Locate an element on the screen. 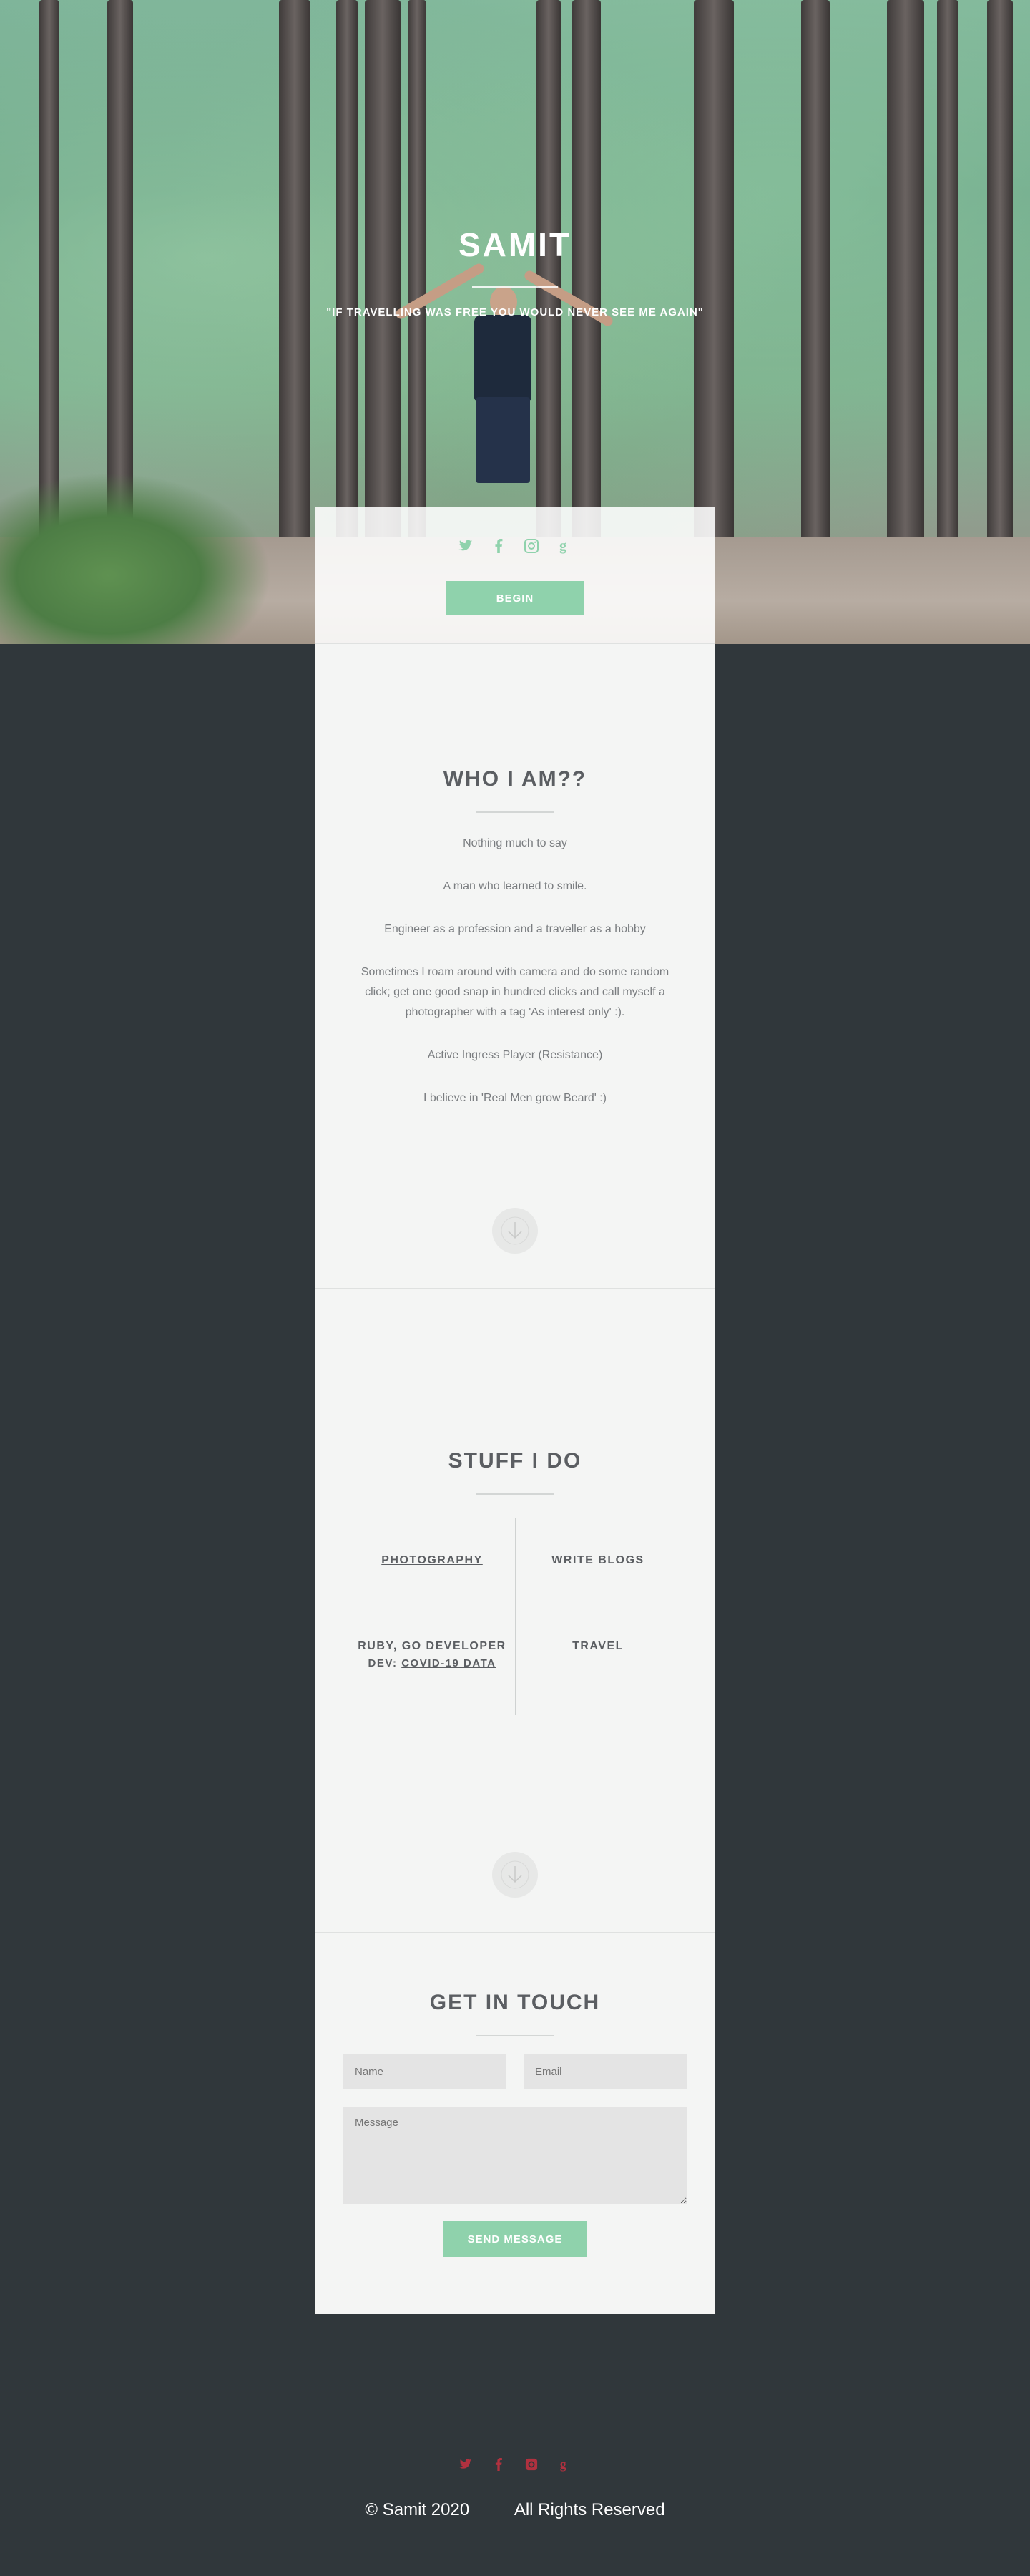 The height and width of the screenshot is (2576, 1030). about-line: I believe in 'Real Men grow Beard' :) is located at coordinates (515, 1098).